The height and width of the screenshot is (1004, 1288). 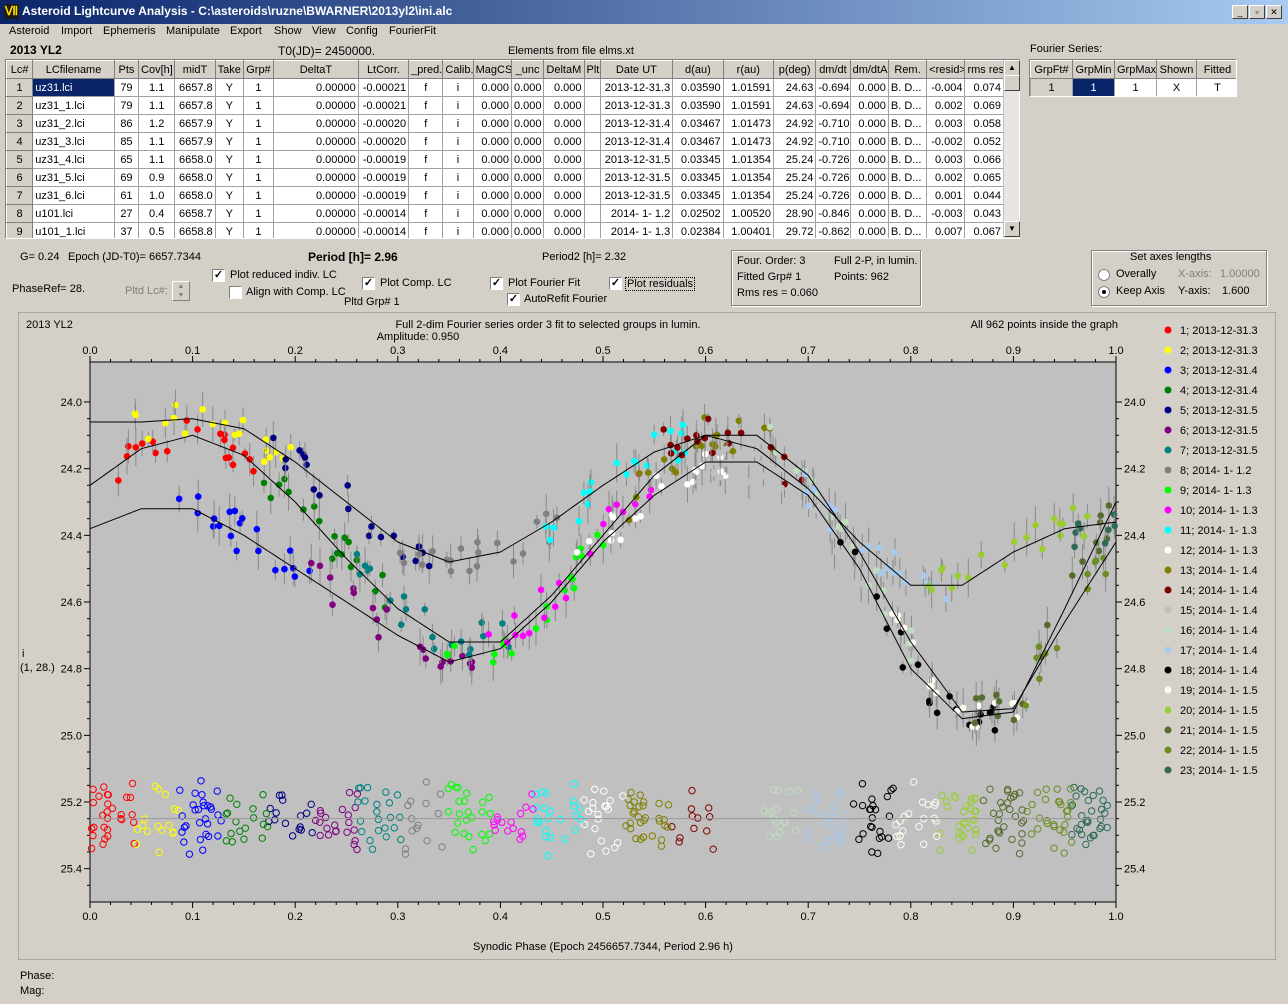 What do you see at coordinates (258, 69) in the screenshot?
I see `column-header: Grp#` at bounding box center [258, 69].